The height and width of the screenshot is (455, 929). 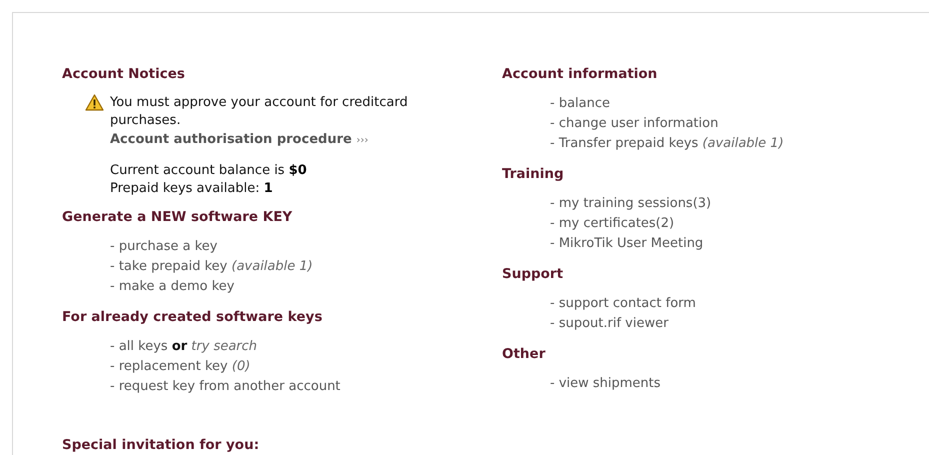 I want to click on section-heading: Training, so click(x=533, y=174).